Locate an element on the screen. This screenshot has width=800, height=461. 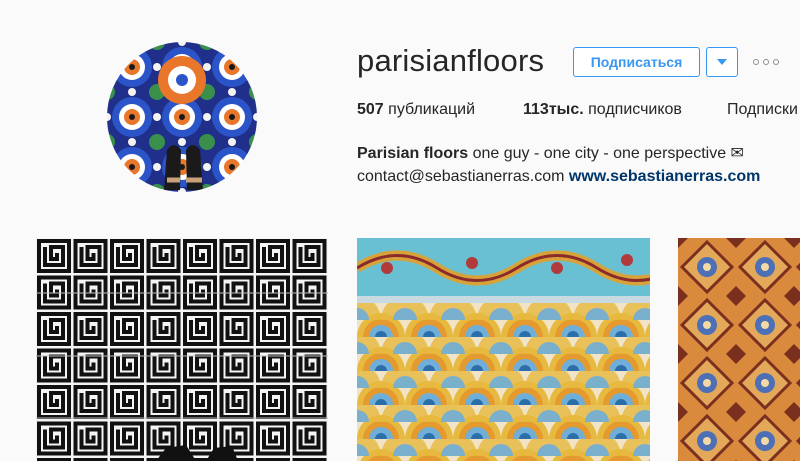
bio-text: one guy - one city - one perspective ✉ is located at coordinates (608, 153).